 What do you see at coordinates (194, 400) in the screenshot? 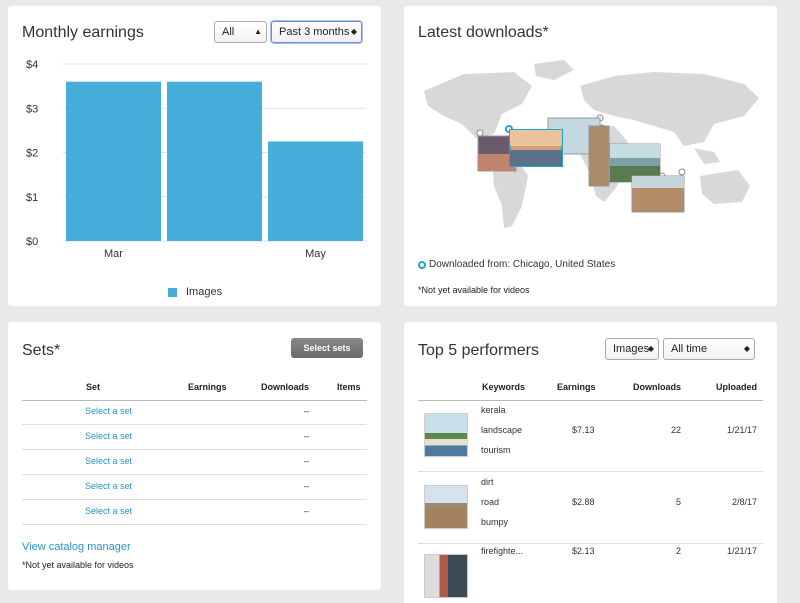
I see `sets-header-divider` at bounding box center [194, 400].